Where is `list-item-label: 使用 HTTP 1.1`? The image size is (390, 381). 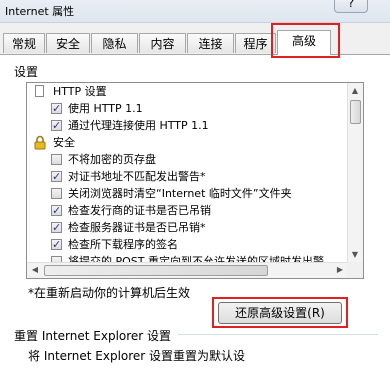 list-item-label: 使用 HTTP 1.1 is located at coordinates (105, 108).